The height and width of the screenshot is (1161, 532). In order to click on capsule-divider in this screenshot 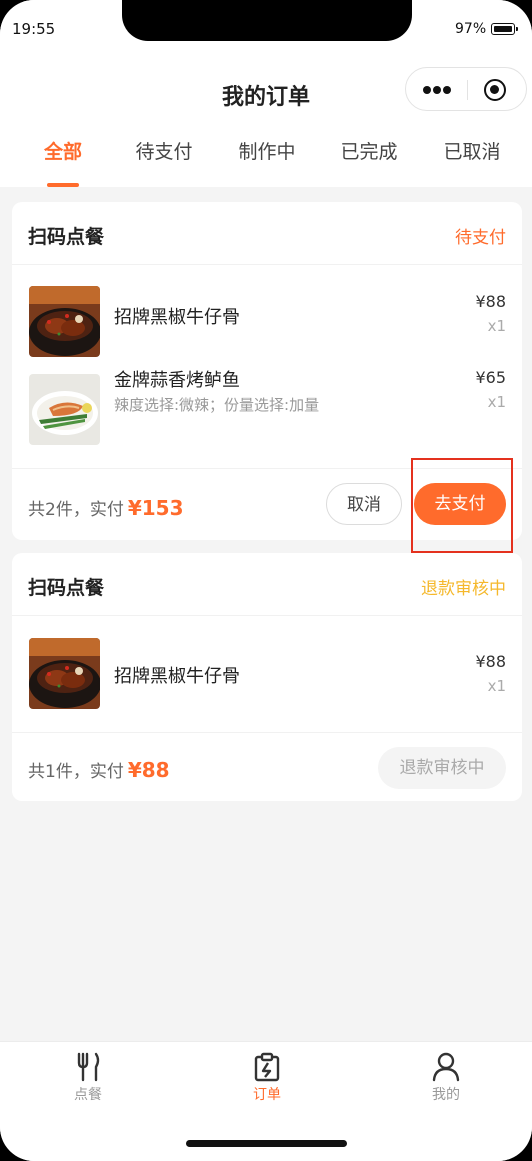, I will do `click(467, 90)`.